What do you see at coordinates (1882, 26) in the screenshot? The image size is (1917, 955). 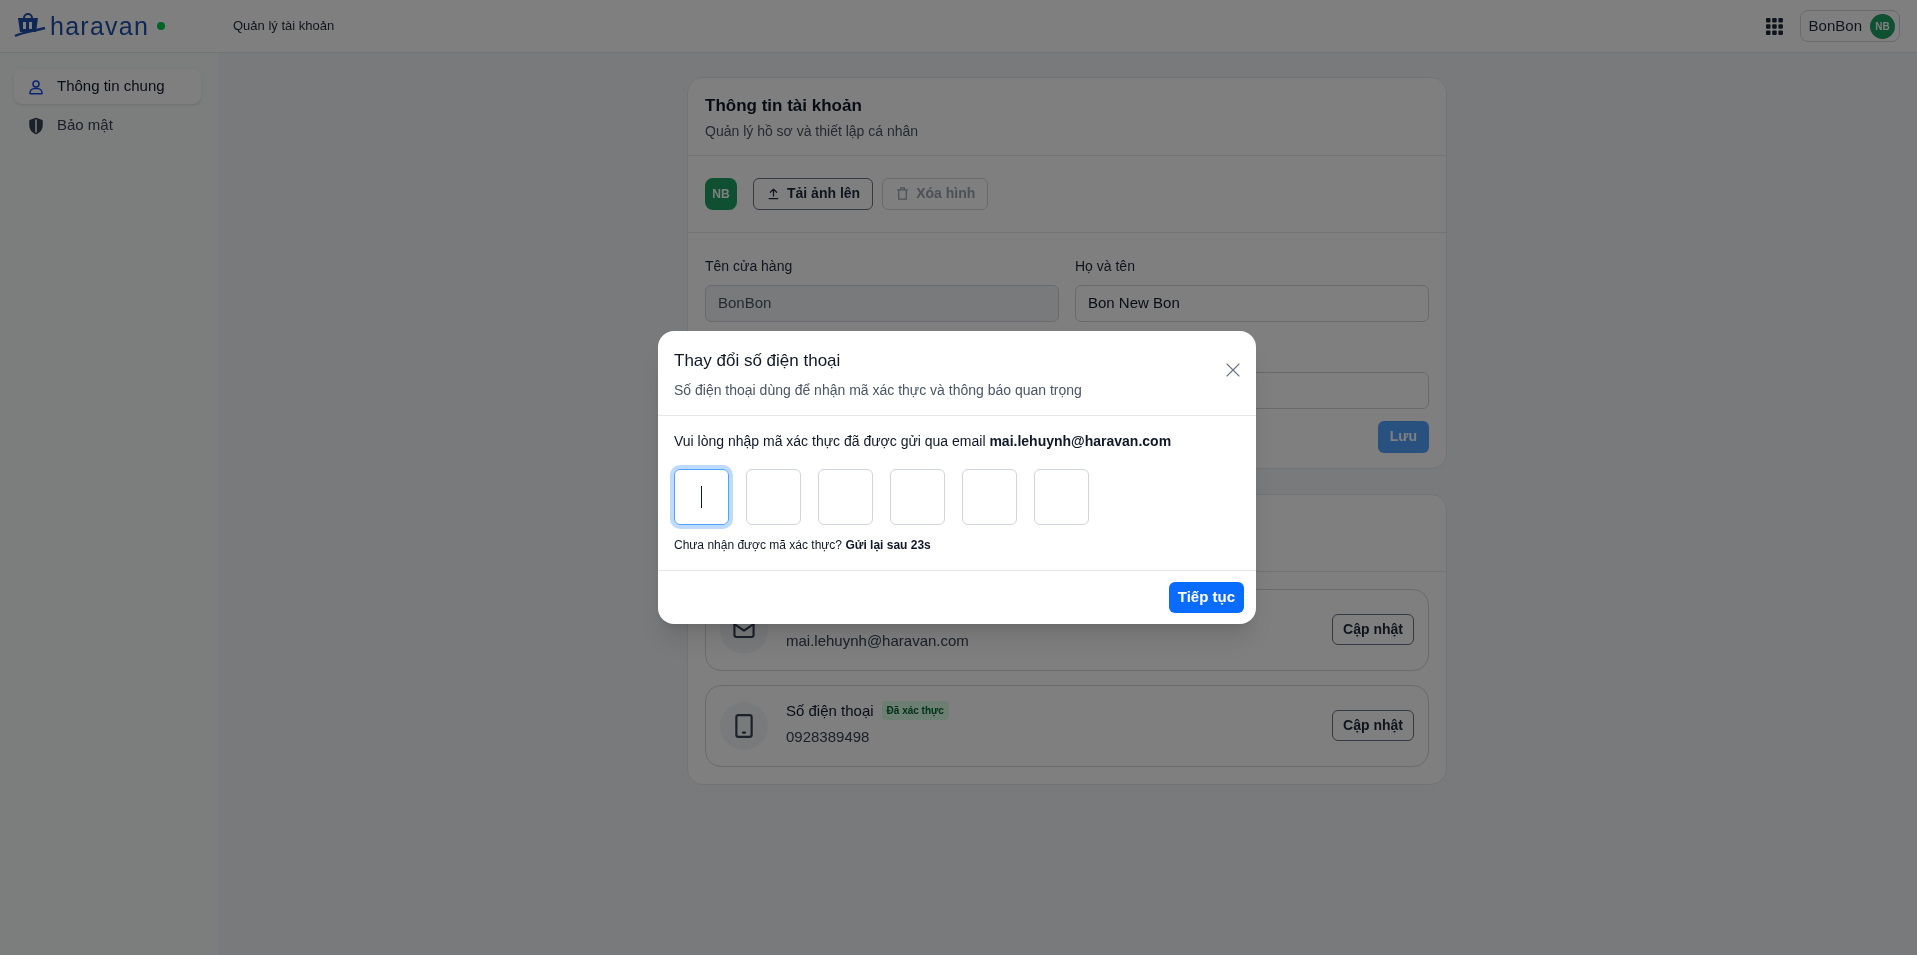 I see `user-avatar: NB` at bounding box center [1882, 26].